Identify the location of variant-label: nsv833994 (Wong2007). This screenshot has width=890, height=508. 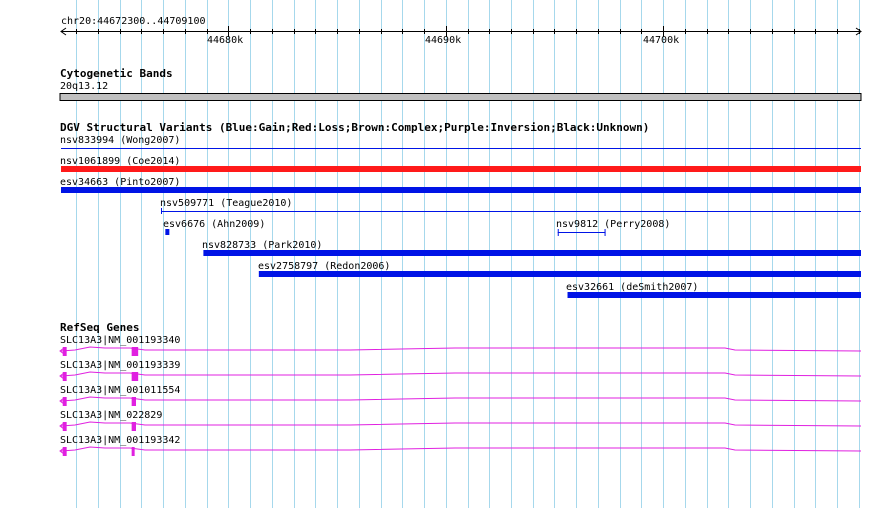
(120, 140).